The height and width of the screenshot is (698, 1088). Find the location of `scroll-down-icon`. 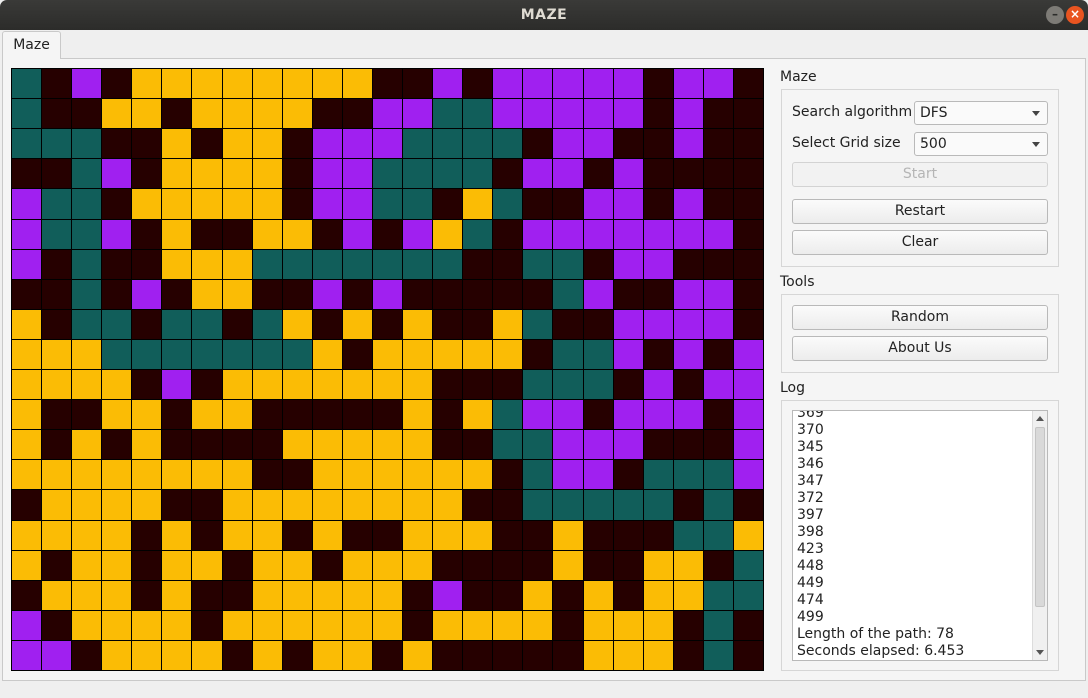

scroll-down-icon is located at coordinates (1040, 652).